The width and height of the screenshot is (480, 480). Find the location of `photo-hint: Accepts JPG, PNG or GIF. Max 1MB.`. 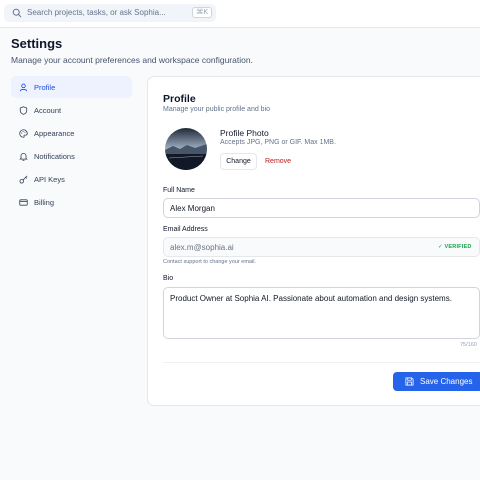

photo-hint: Accepts JPG, PNG or GIF. Max 1MB. is located at coordinates (278, 142).